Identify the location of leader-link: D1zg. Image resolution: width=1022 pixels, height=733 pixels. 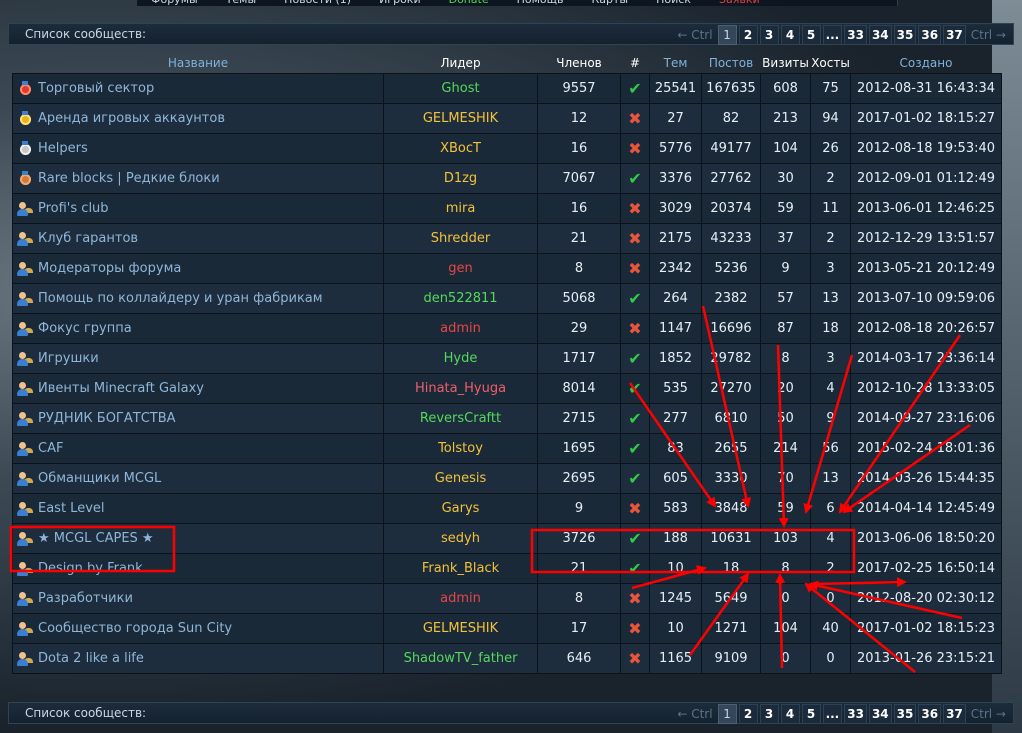
(460, 178).